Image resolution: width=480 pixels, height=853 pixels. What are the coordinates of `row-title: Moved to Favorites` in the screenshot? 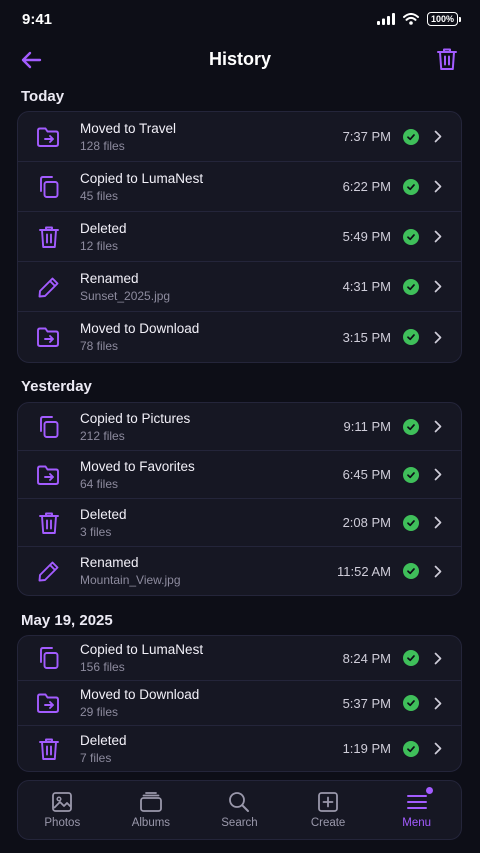 It's located at (137, 466).